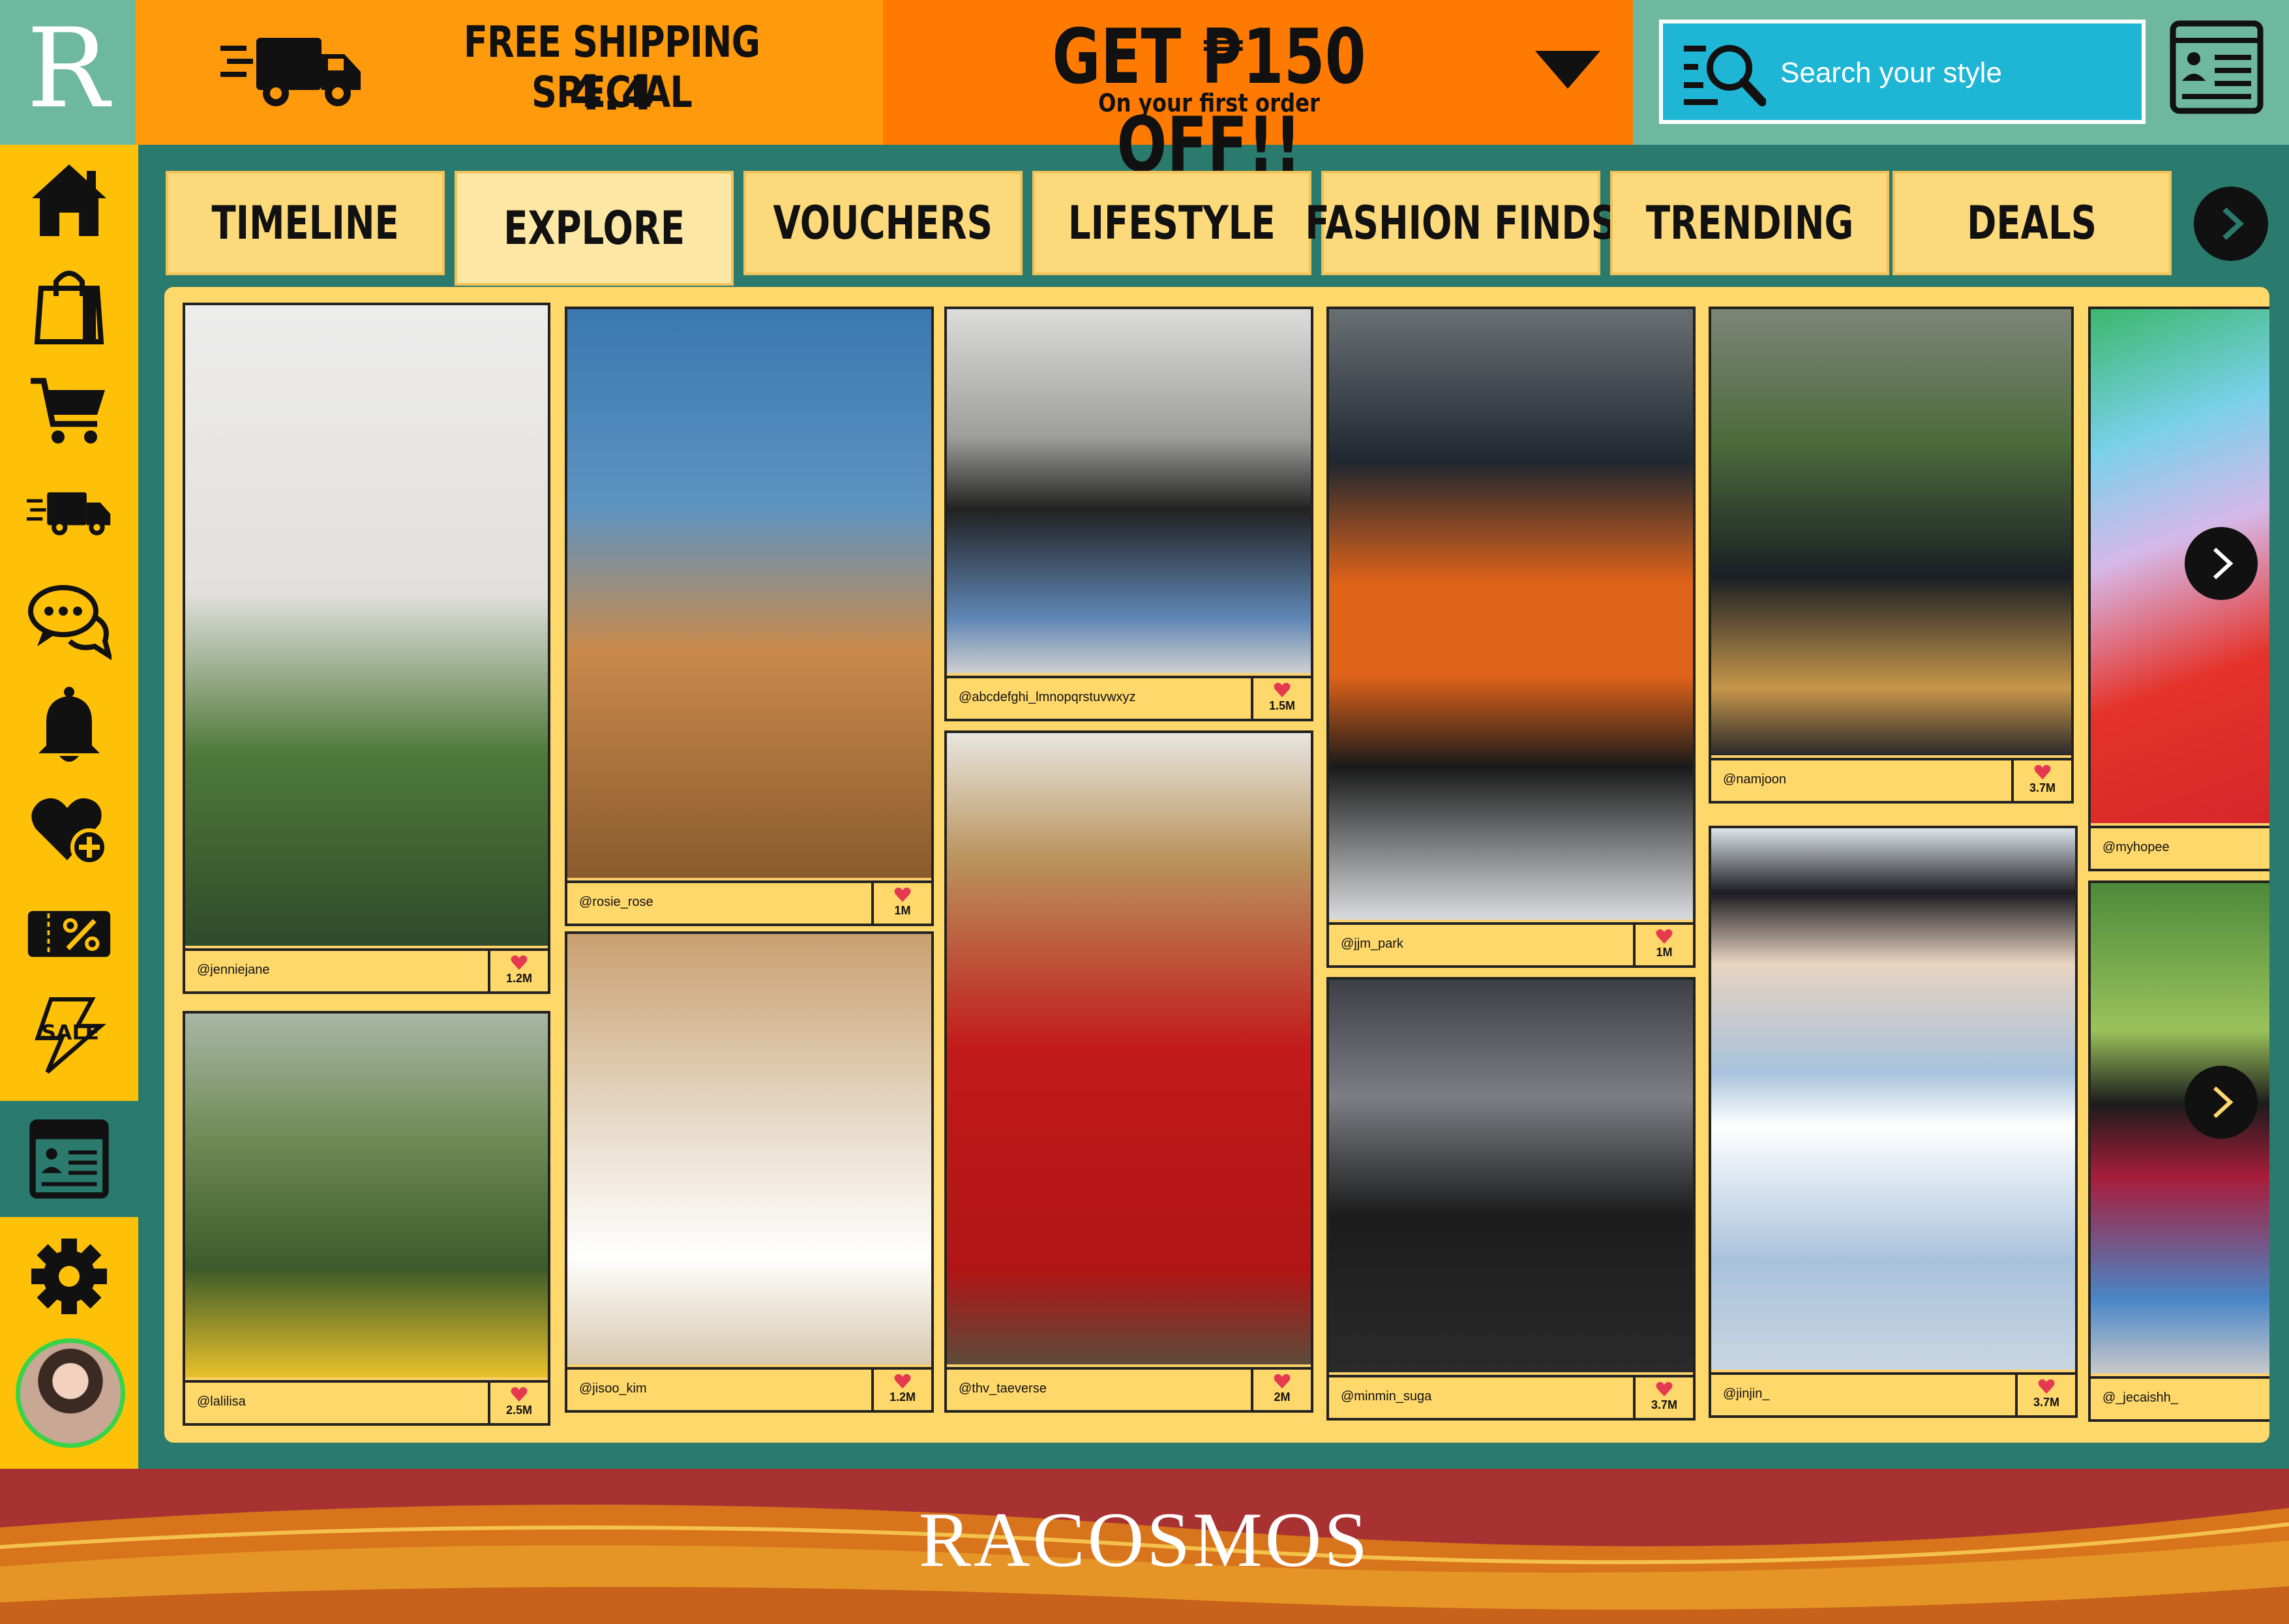  I want to click on tab-deals: DEALS, so click(2032, 223).